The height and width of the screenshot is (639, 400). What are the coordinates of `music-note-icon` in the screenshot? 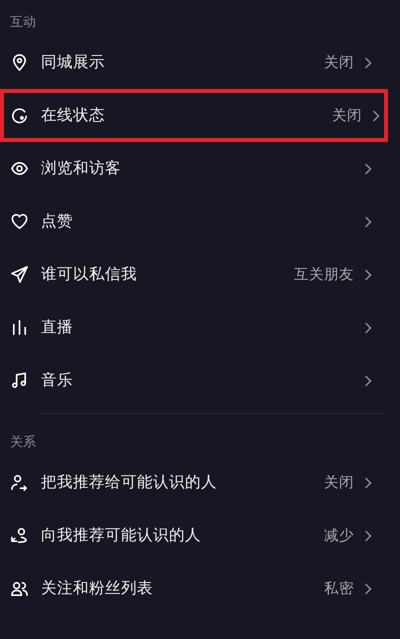 It's located at (19, 380).